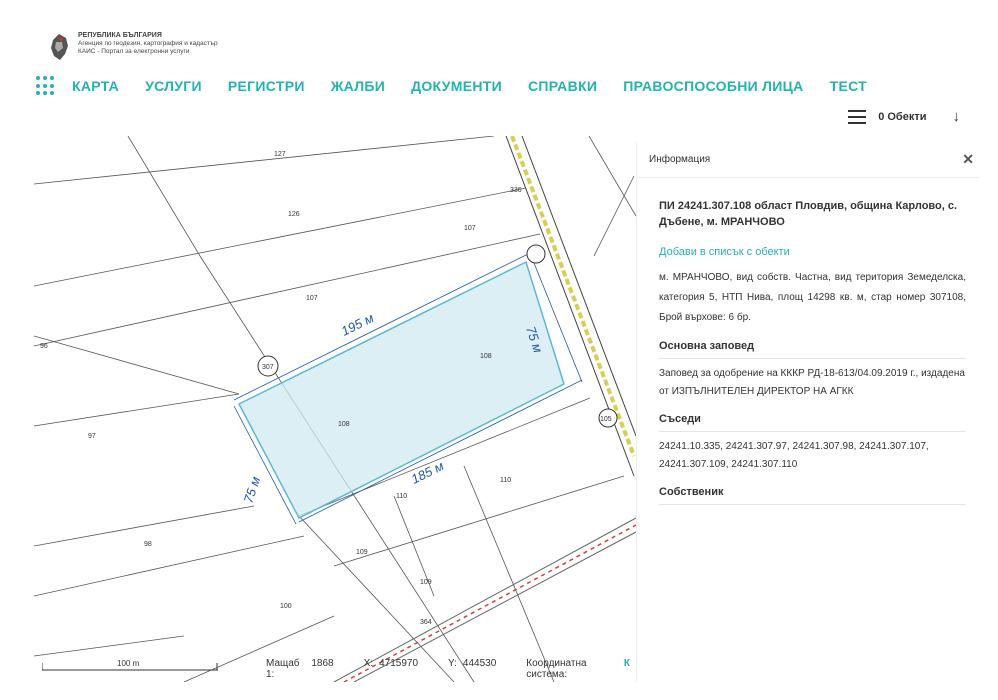  I want to click on y-value: 444530, so click(479, 663).